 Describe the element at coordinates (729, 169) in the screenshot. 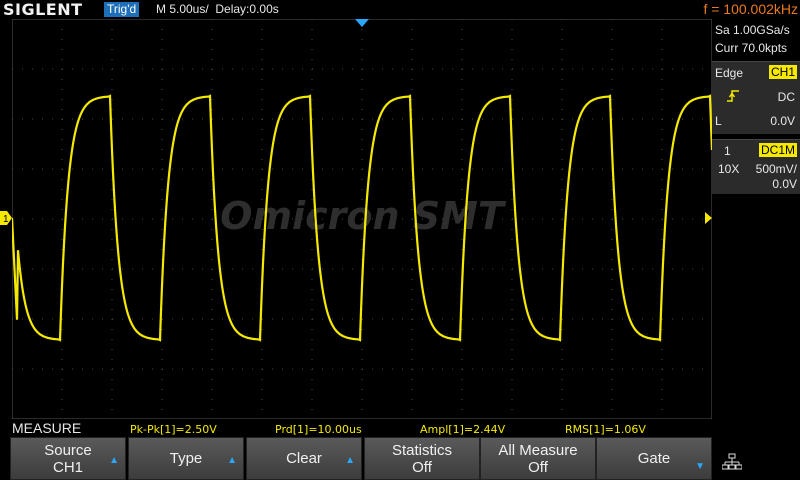

I see `channel1-probe: 10X` at that location.